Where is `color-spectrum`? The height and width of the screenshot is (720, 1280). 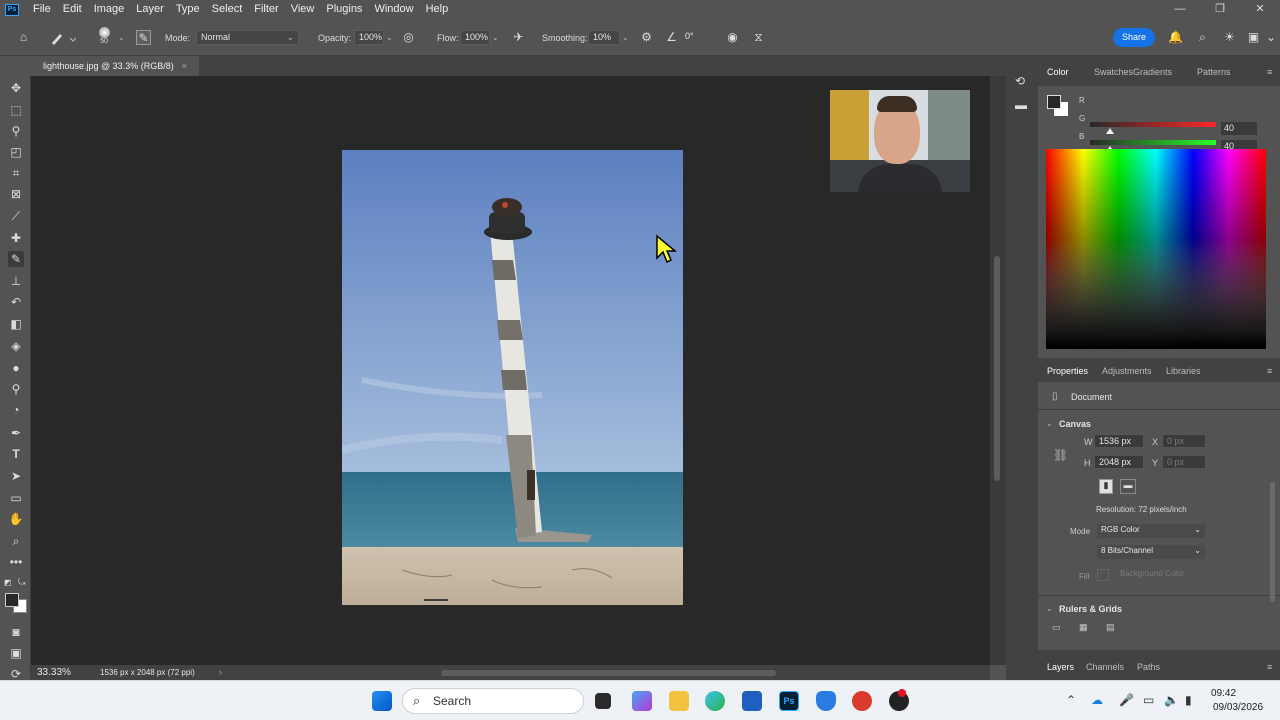
color-spectrum is located at coordinates (1156, 249).